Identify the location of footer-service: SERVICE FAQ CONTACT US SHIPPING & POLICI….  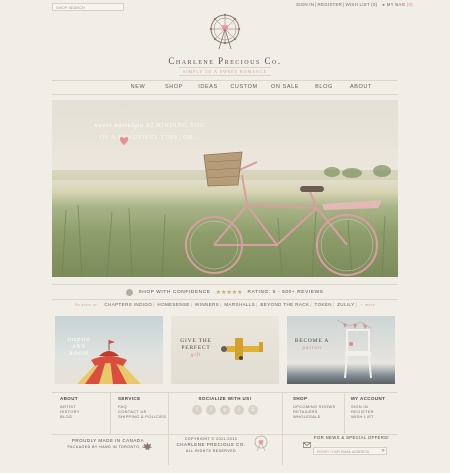
(142, 407).